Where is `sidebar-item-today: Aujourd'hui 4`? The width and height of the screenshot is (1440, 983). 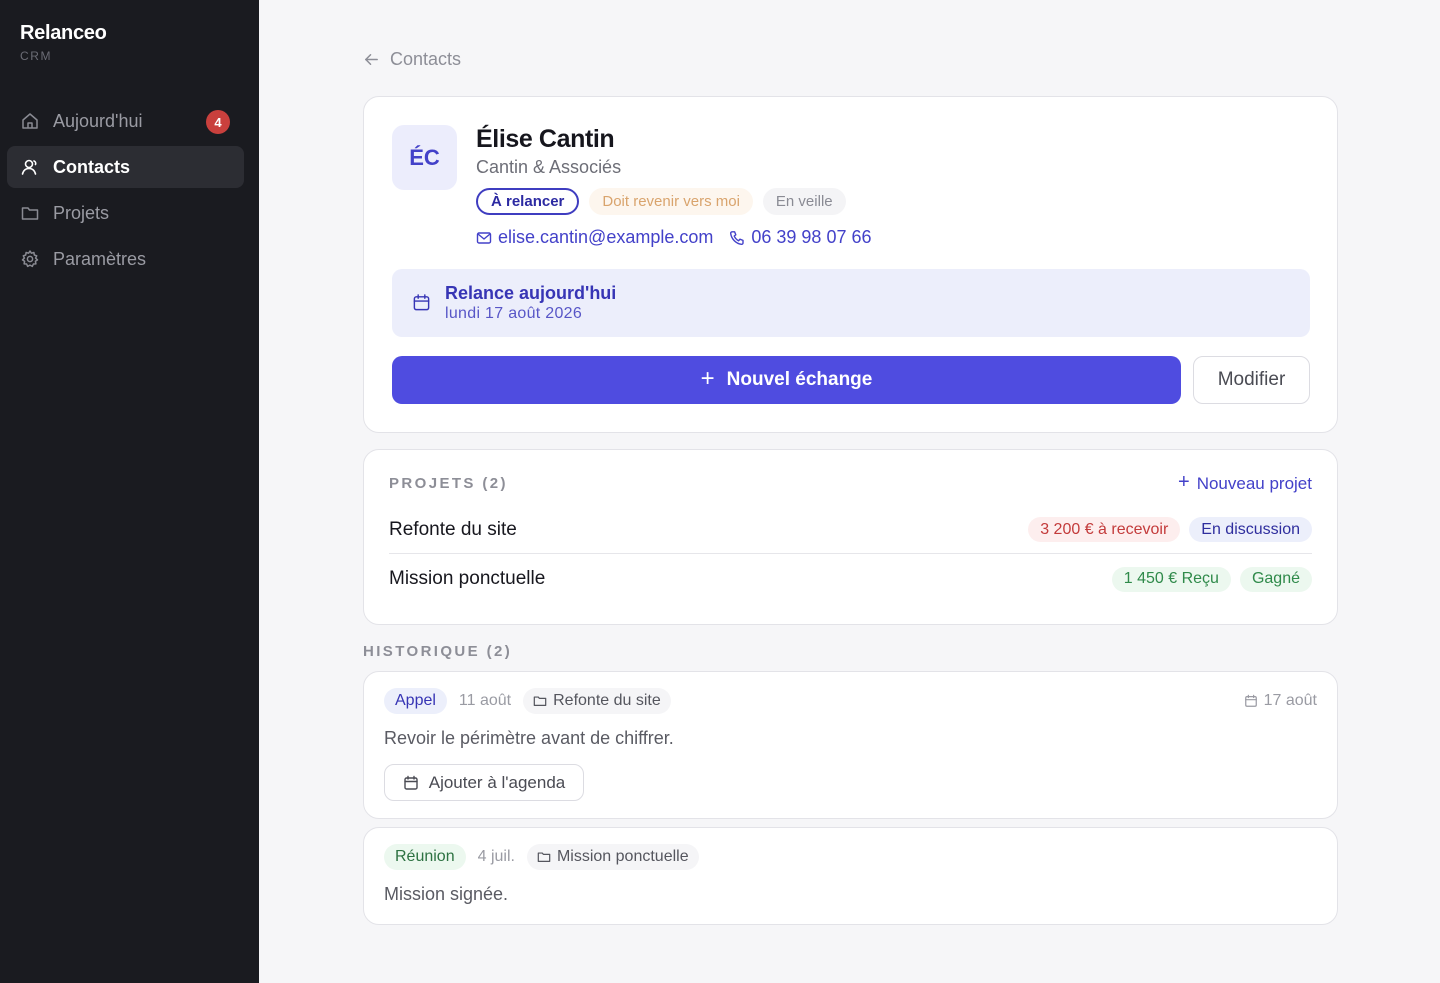 sidebar-item-today: Aujourd'hui 4 is located at coordinates (125, 121).